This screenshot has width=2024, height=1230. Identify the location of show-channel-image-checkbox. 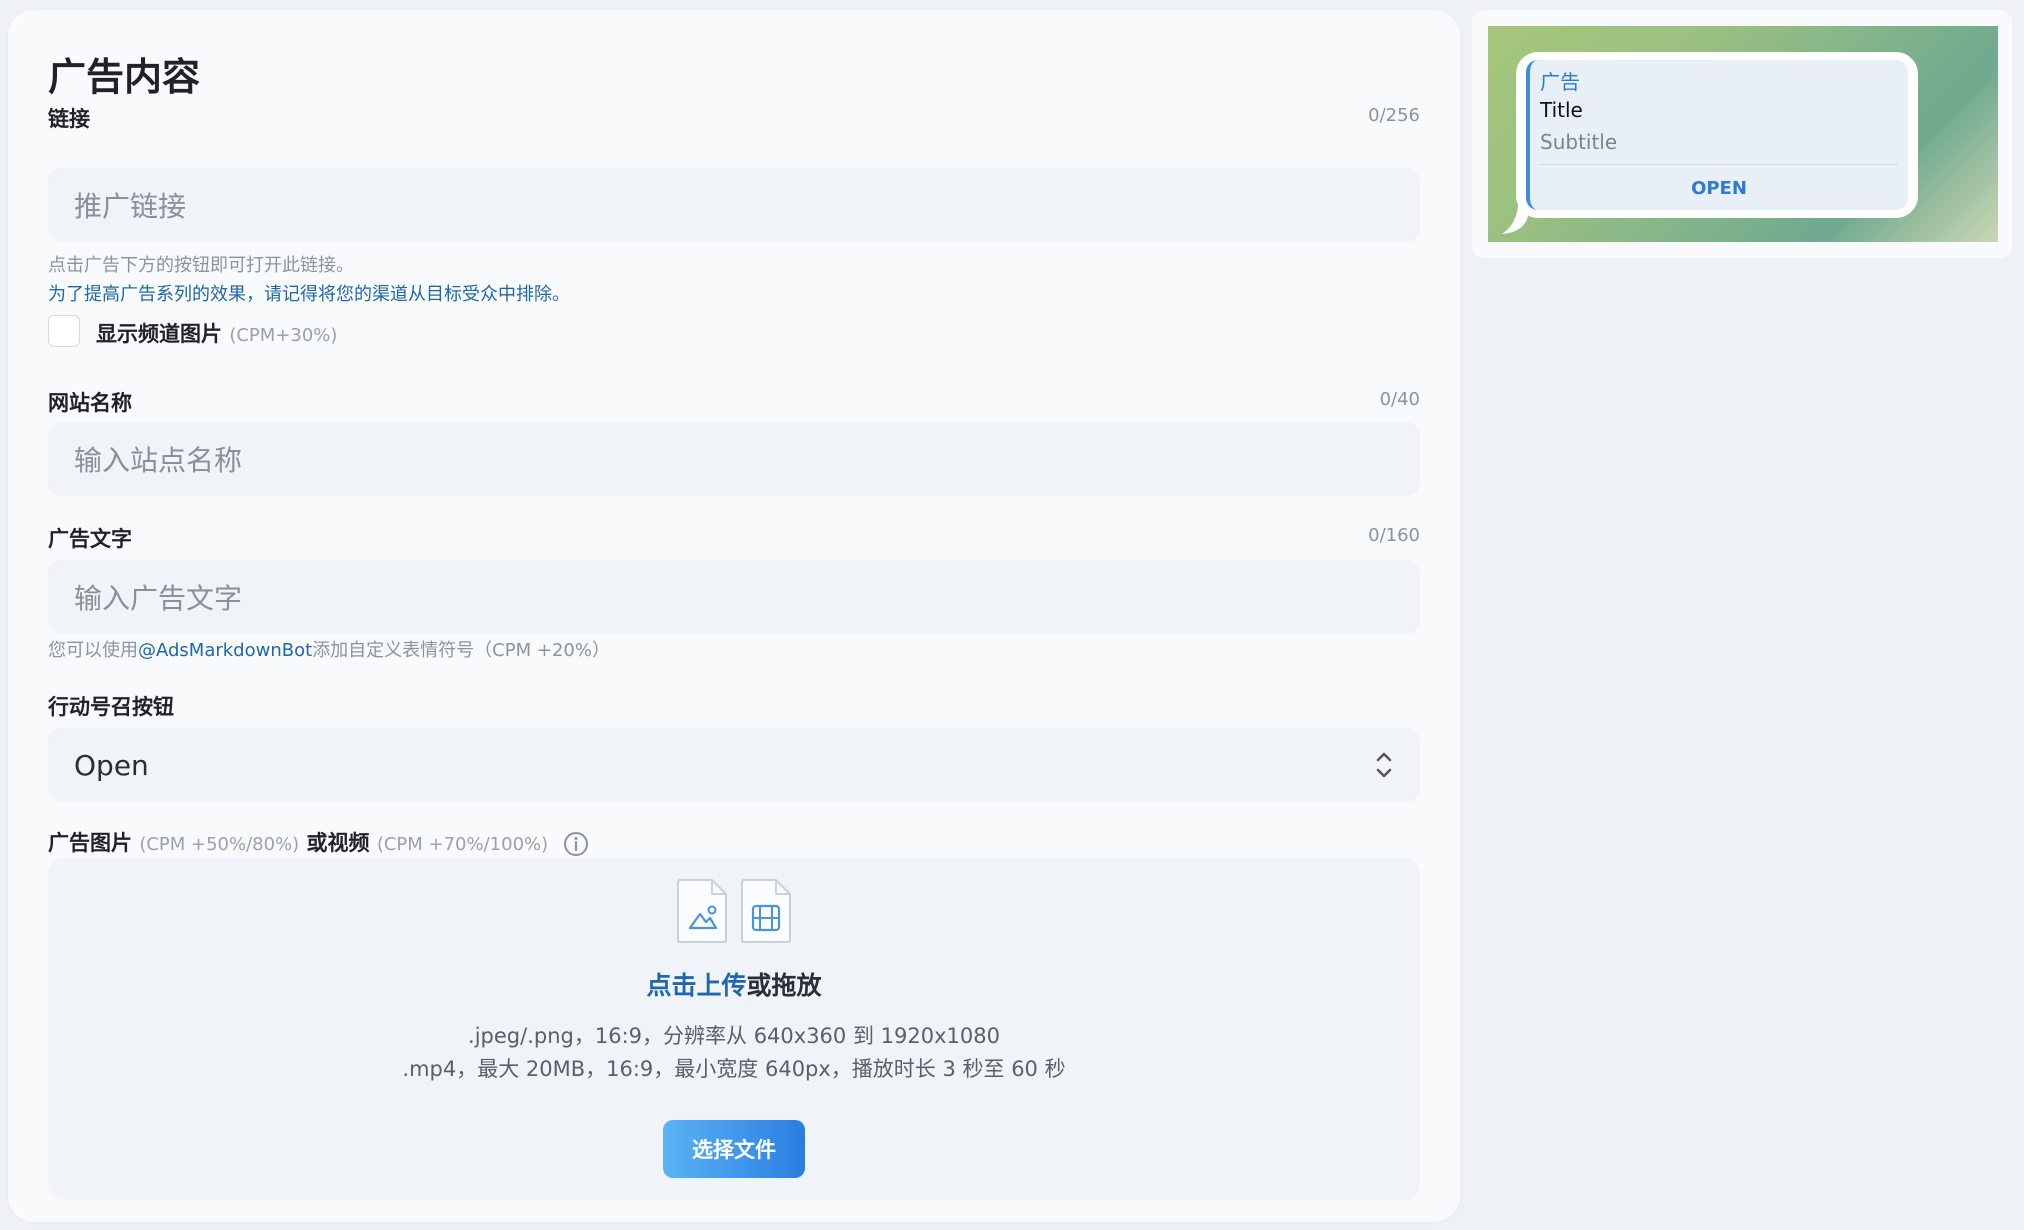
(64, 331).